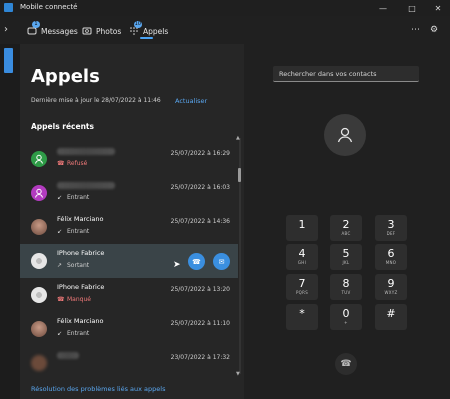 Image resolution: width=450 pixels, height=399 pixels. I want to click on close-icon: ✕, so click(438, 8).